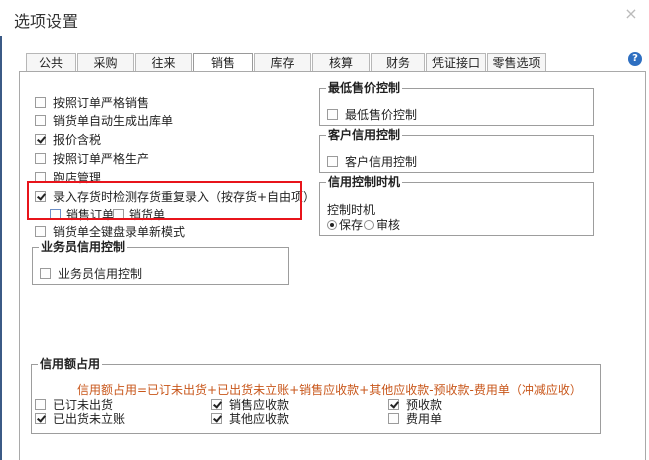 This screenshot has width=649, height=460. What do you see at coordinates (101, 159) in the screenshot?
I see `option-label: 按照订单严格生产` at bounding box center [101, 159].